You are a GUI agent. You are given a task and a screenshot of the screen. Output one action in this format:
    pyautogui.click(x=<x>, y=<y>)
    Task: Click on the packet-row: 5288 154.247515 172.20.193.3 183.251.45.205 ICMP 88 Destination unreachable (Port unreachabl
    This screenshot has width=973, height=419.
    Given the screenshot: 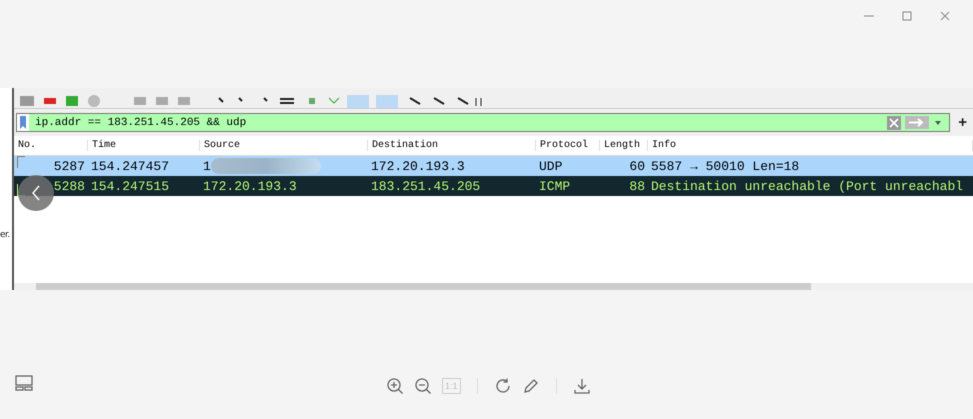 What is the action you would take?
    pyautogui.click(x=493, y=186)
    